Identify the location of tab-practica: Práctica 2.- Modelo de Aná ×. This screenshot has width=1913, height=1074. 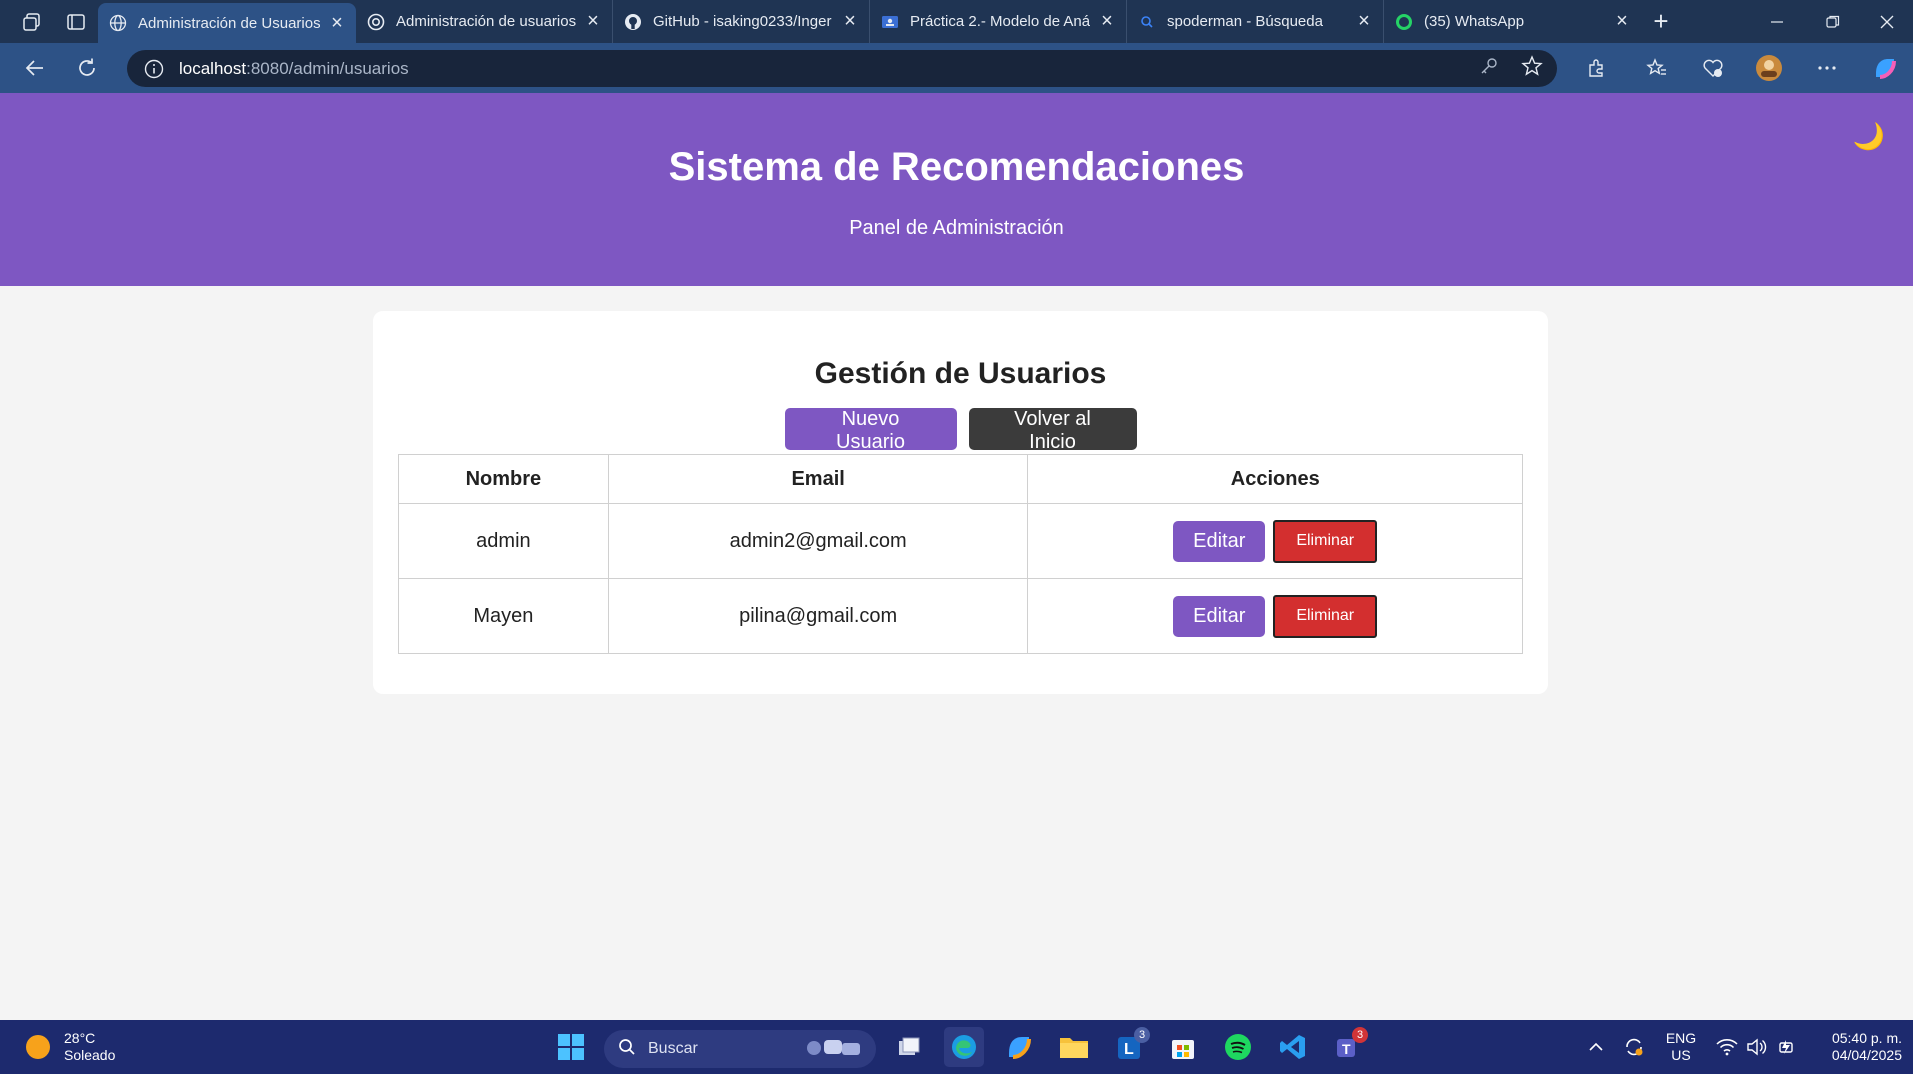
(998, 21).